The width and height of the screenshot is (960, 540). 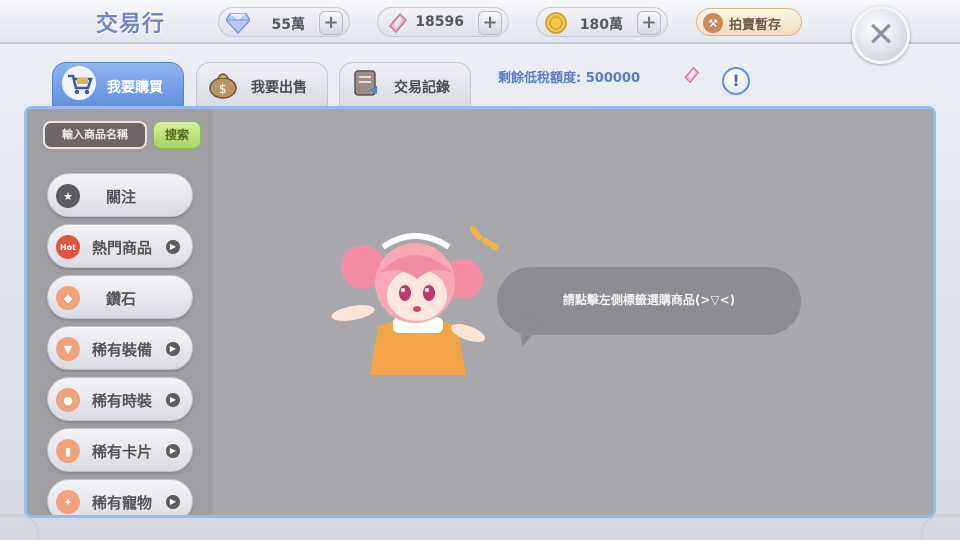 I want to click on record-icon, so click(x=366, y=83).